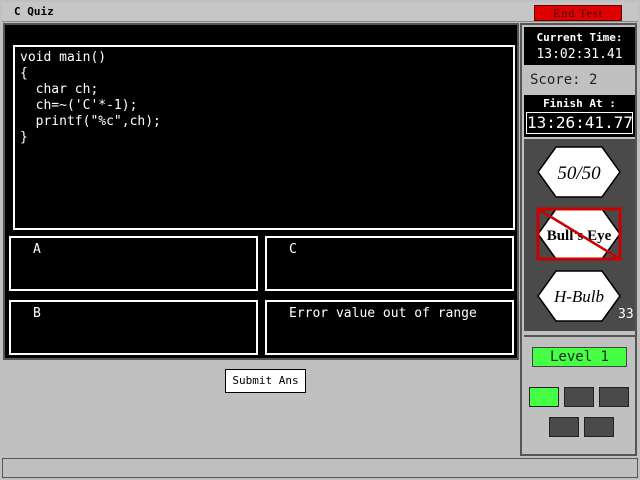 The width and height of the screenshot is (640, 480). What do you see at coordinates (579, 37) in the screenshot?
I see `current-time-label: Current Time:` at bounding box center [579, 37].